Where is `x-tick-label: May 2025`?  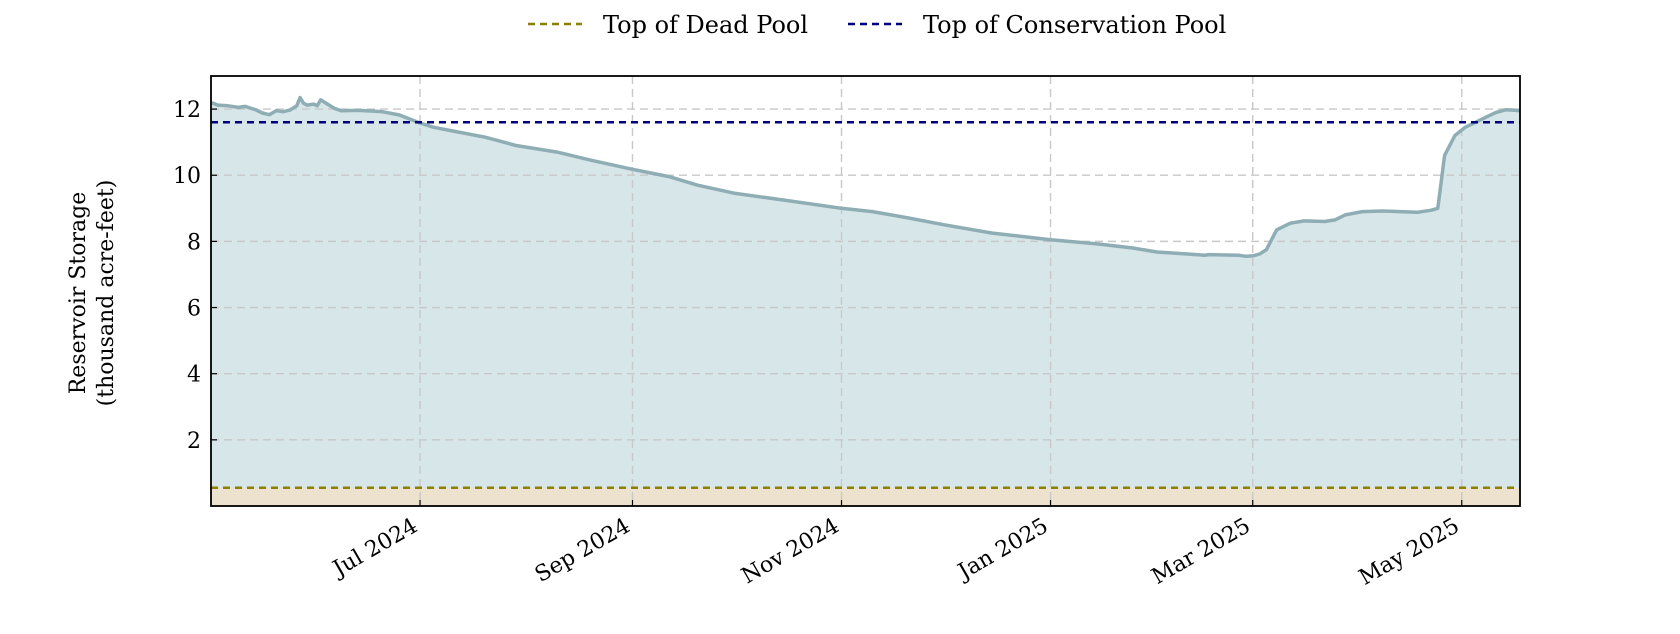 x-tick-label: May 2025 is located at coordinates (1409, 552).